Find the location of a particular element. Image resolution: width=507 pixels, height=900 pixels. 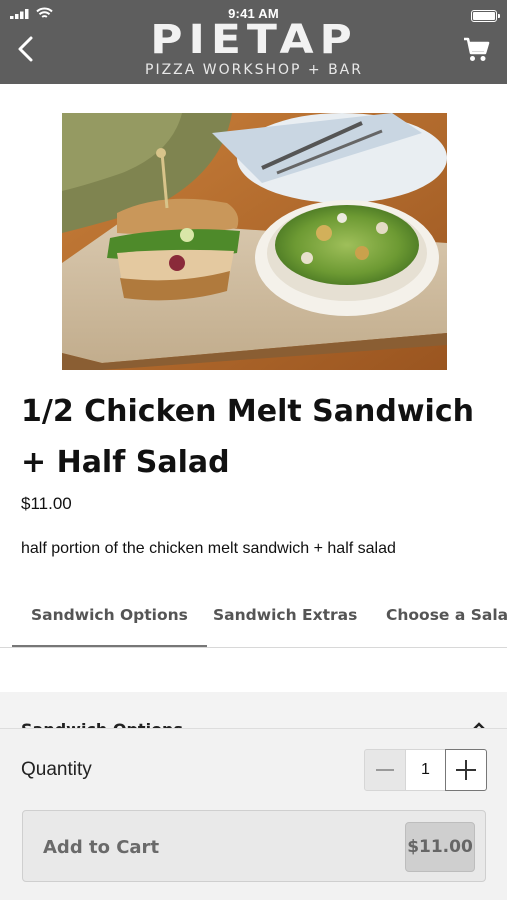

tab-choose-a-salad: Choose a Sala is located at coordinates (446, 617).